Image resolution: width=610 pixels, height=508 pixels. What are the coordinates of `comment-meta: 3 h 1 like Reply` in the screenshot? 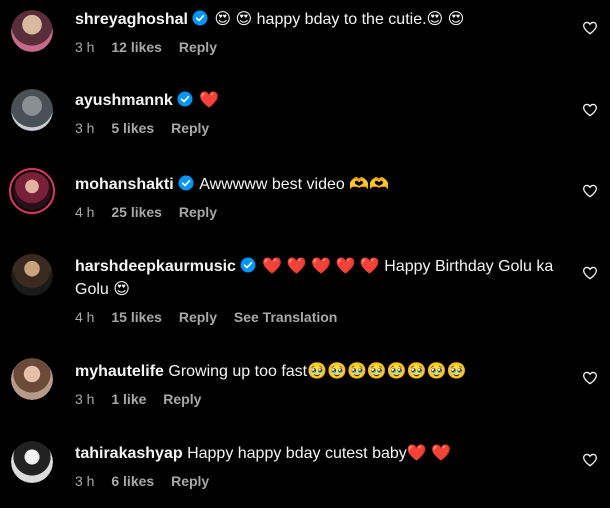 It's located at (320, 399).